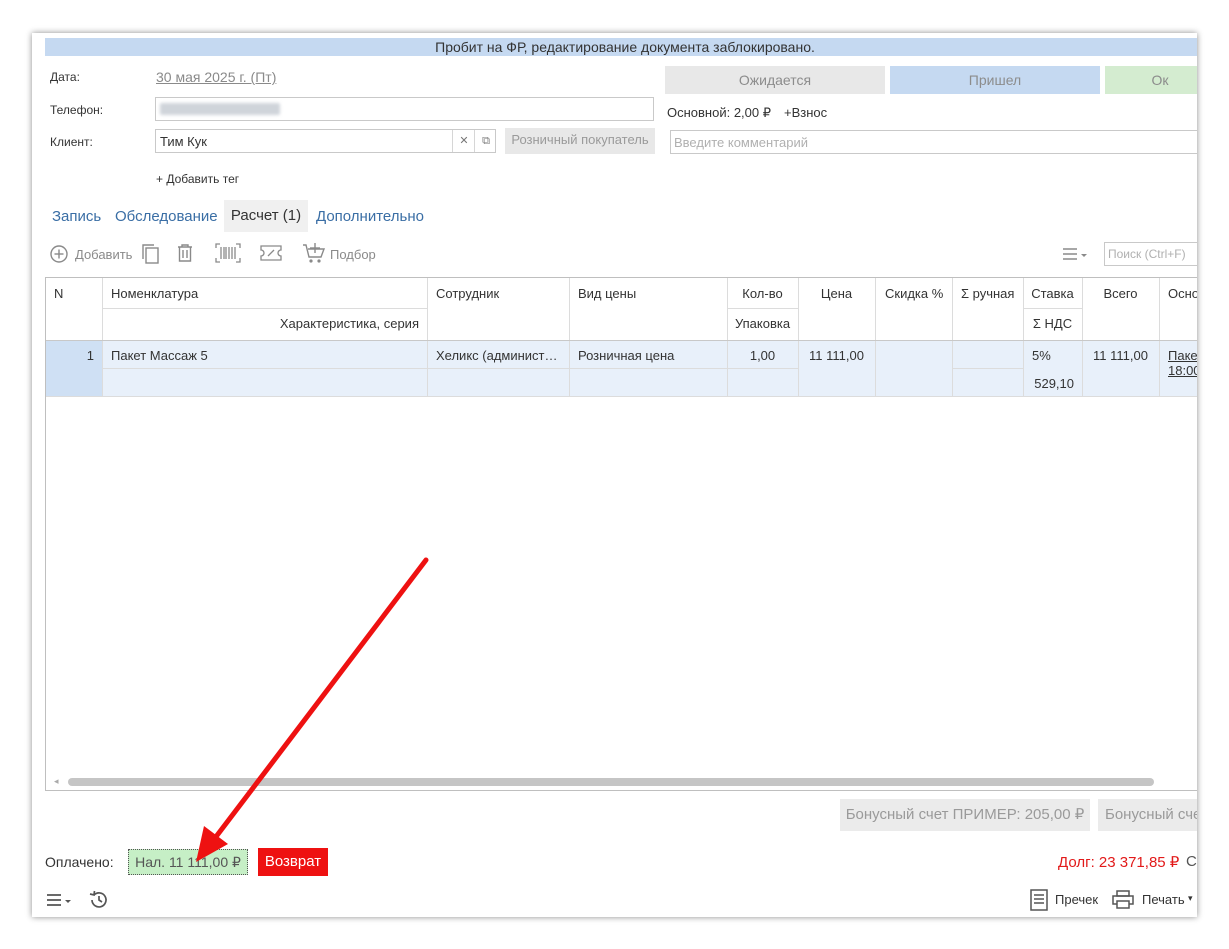 The width and height of the screenshot is (1229, 949). I want to click on more-menu-icon, so click(1075, 254).